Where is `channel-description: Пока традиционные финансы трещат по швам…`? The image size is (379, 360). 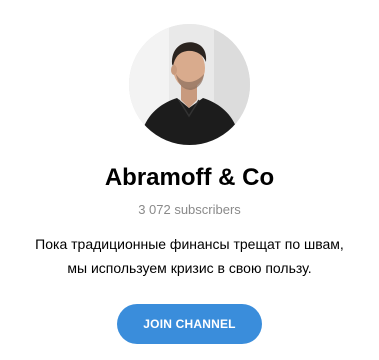 channel-description: Пока традиционные финансы трещат по швам… is located at coordinates (189, 256).